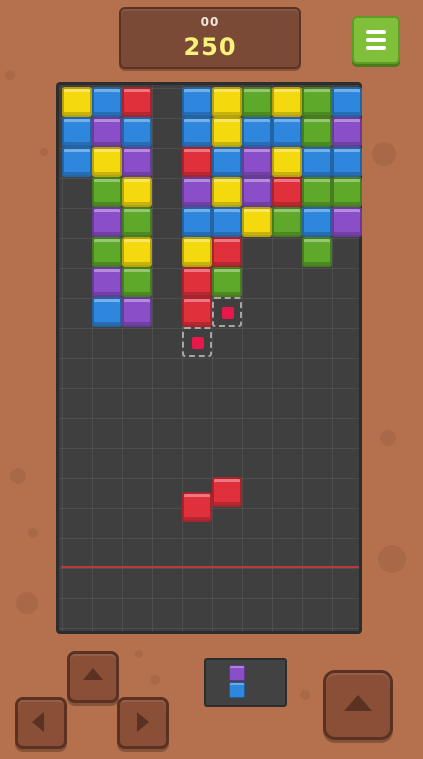  What do you see at coordinates (38, 722) in the screenshot?
I see `triangle-left-icon` at bounding box center [38, 722].